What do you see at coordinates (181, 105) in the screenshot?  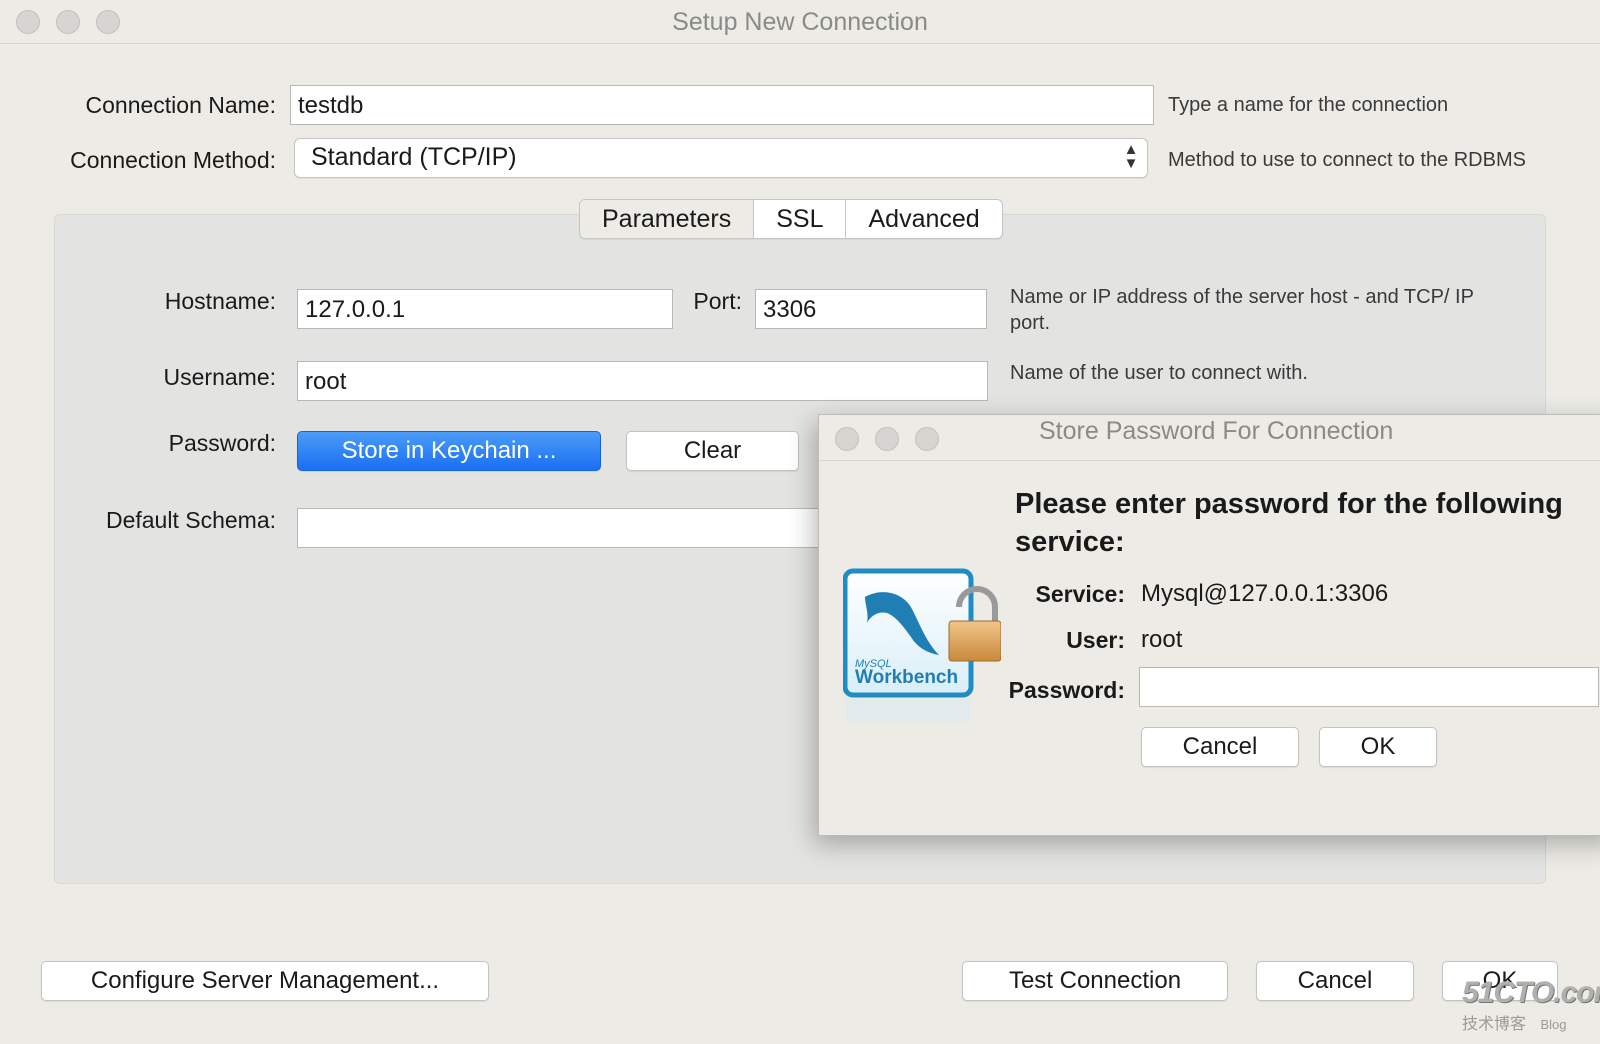 I see `connection-name-label: Connection Name:` at bounding box center [181, 105].